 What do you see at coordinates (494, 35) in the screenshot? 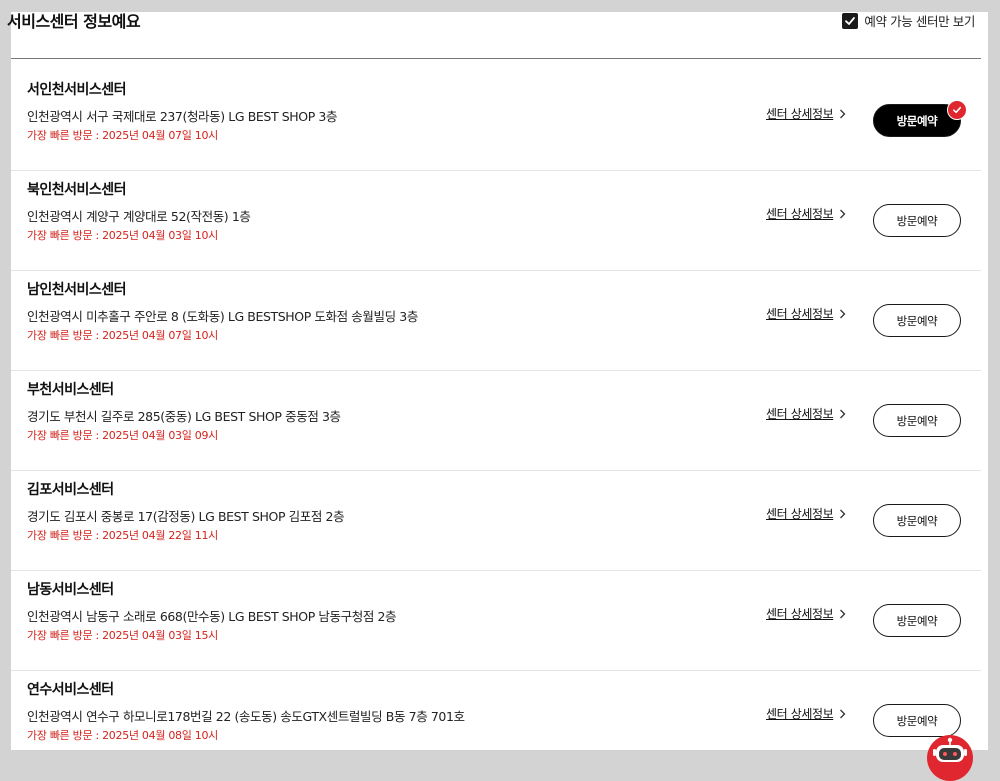
I see `panel-header: 서비스센터 정보예요 예약 가능 센터만 보기` at bounding box center [494, 35].